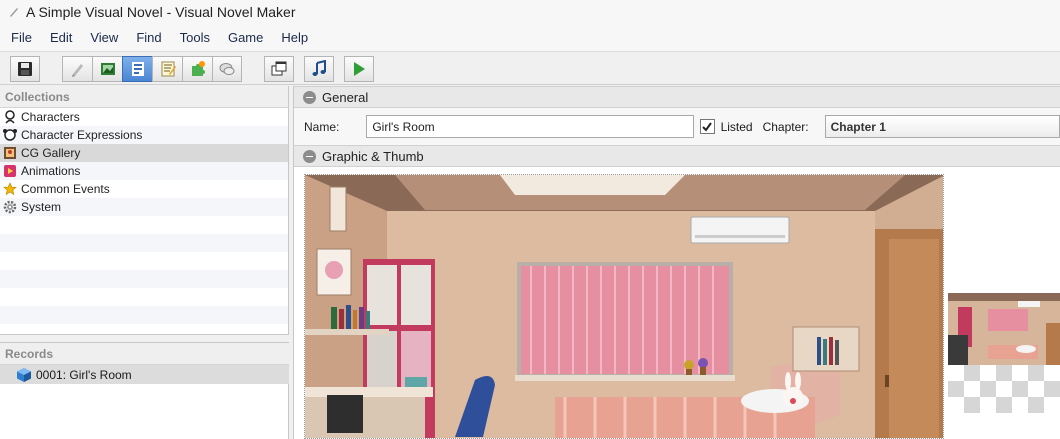  I want to click on toolbar, so click(530, 69).